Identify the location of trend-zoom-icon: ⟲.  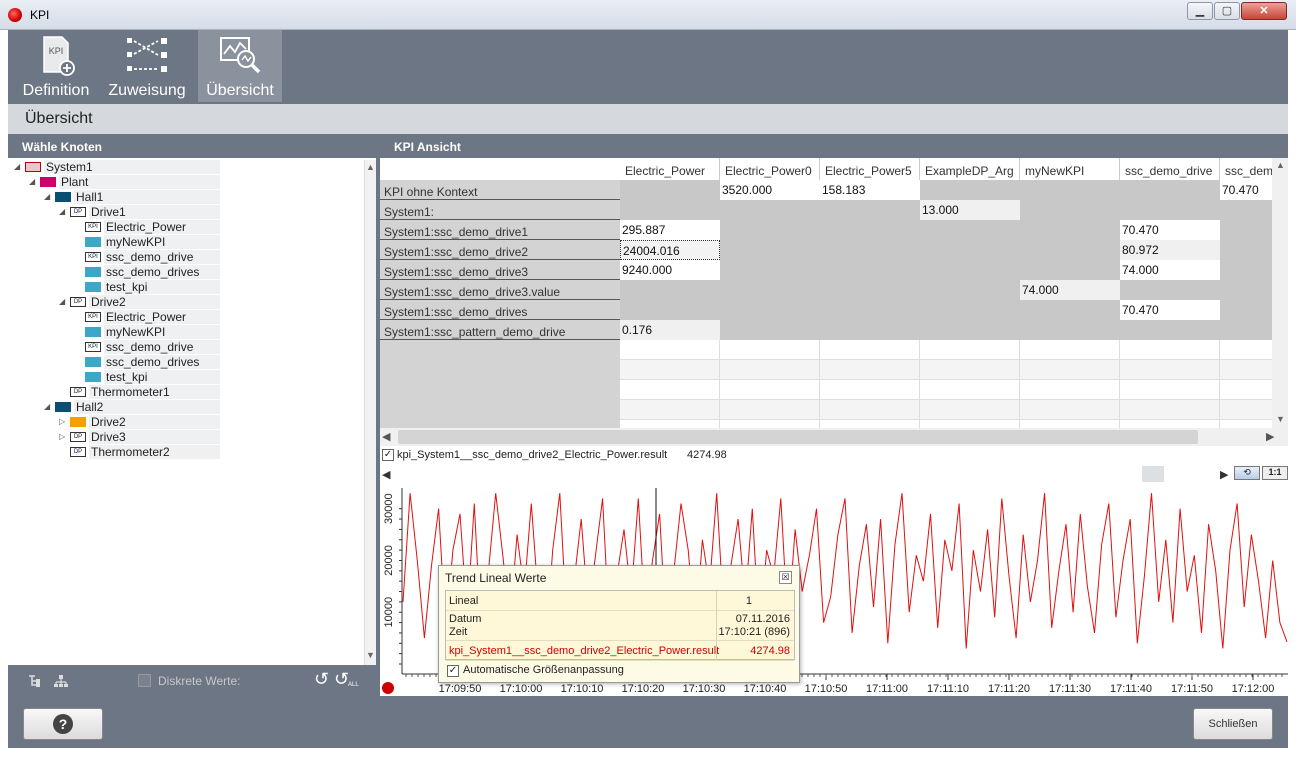
(1247, 473).